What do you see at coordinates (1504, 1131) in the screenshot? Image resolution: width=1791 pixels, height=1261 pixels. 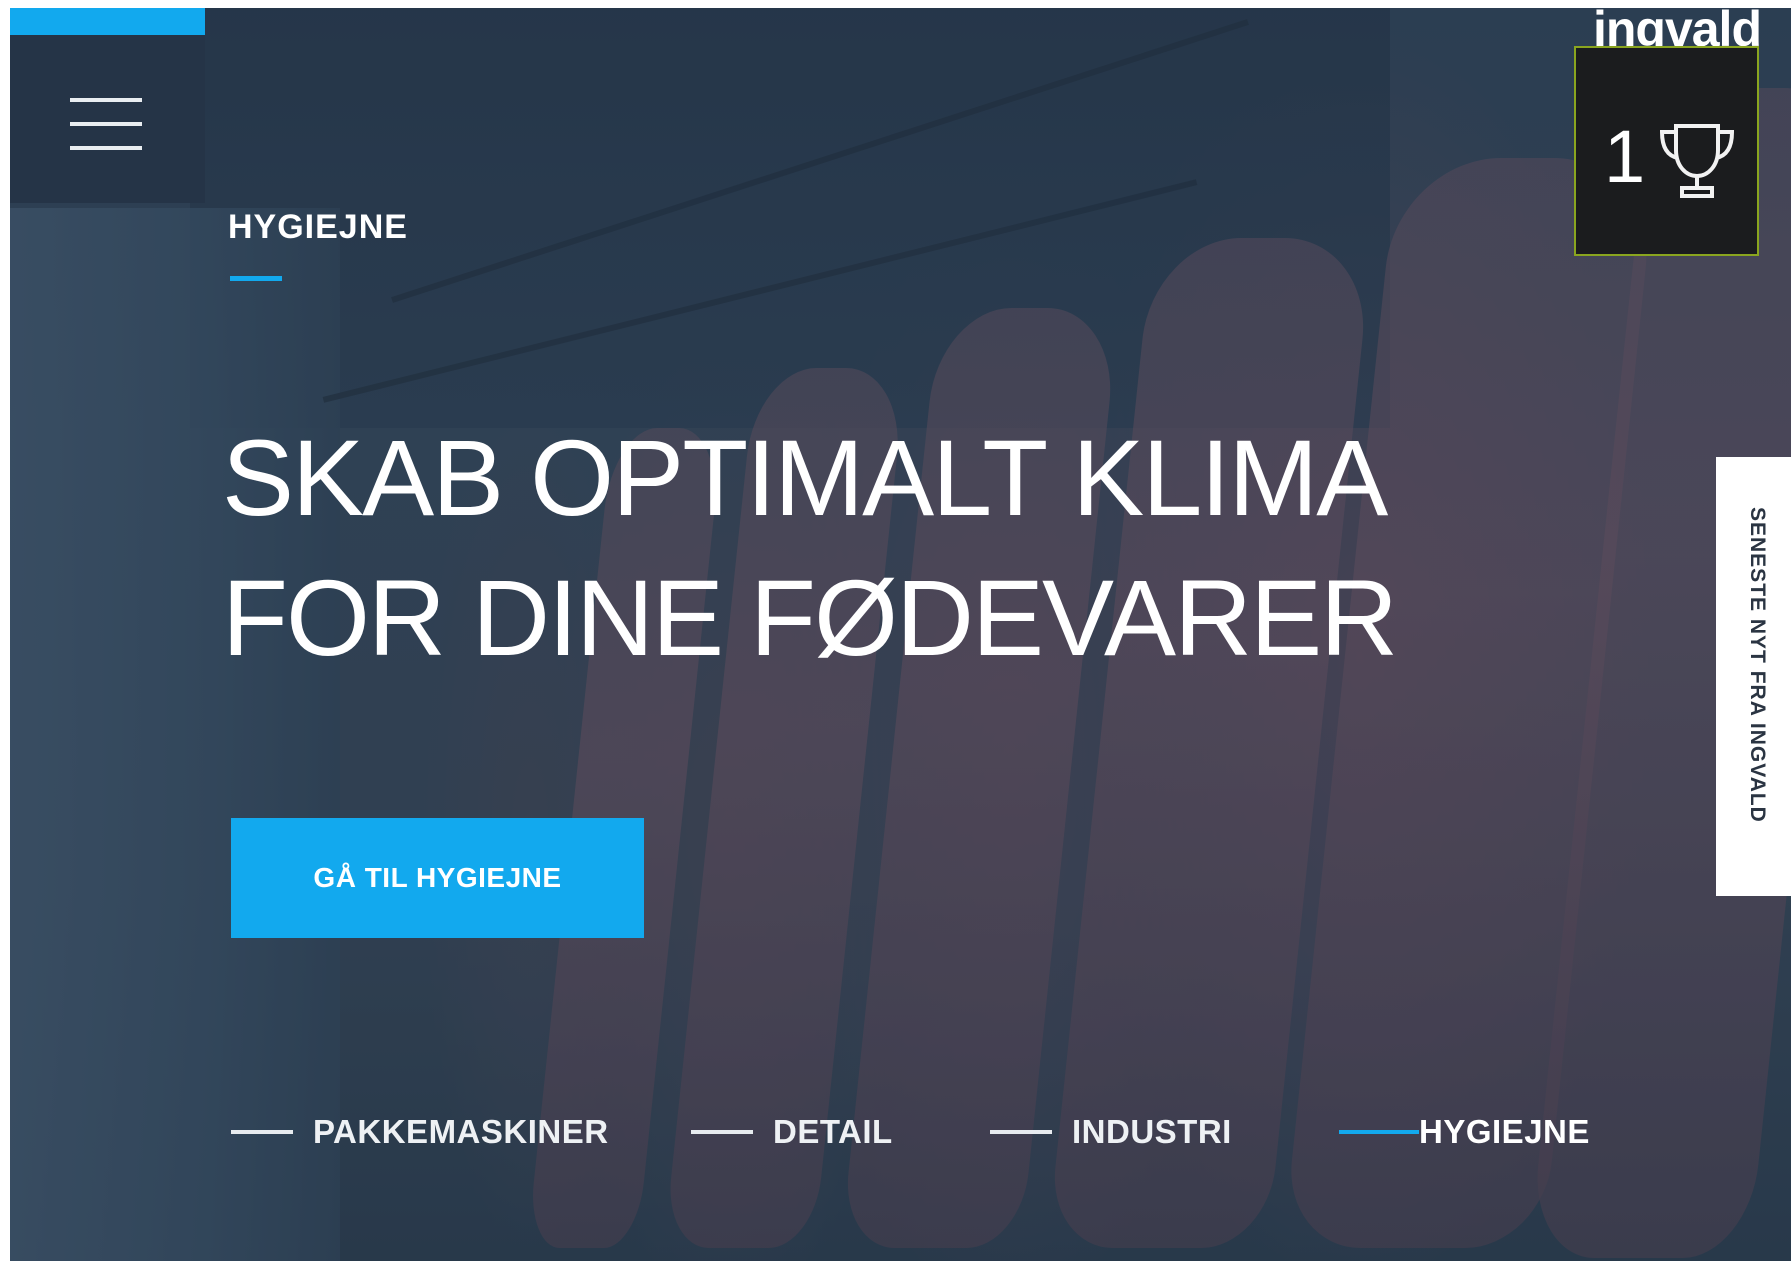 I see `slider-nav-label: HYGIEJNE` at bounding box center [1504, 1131].